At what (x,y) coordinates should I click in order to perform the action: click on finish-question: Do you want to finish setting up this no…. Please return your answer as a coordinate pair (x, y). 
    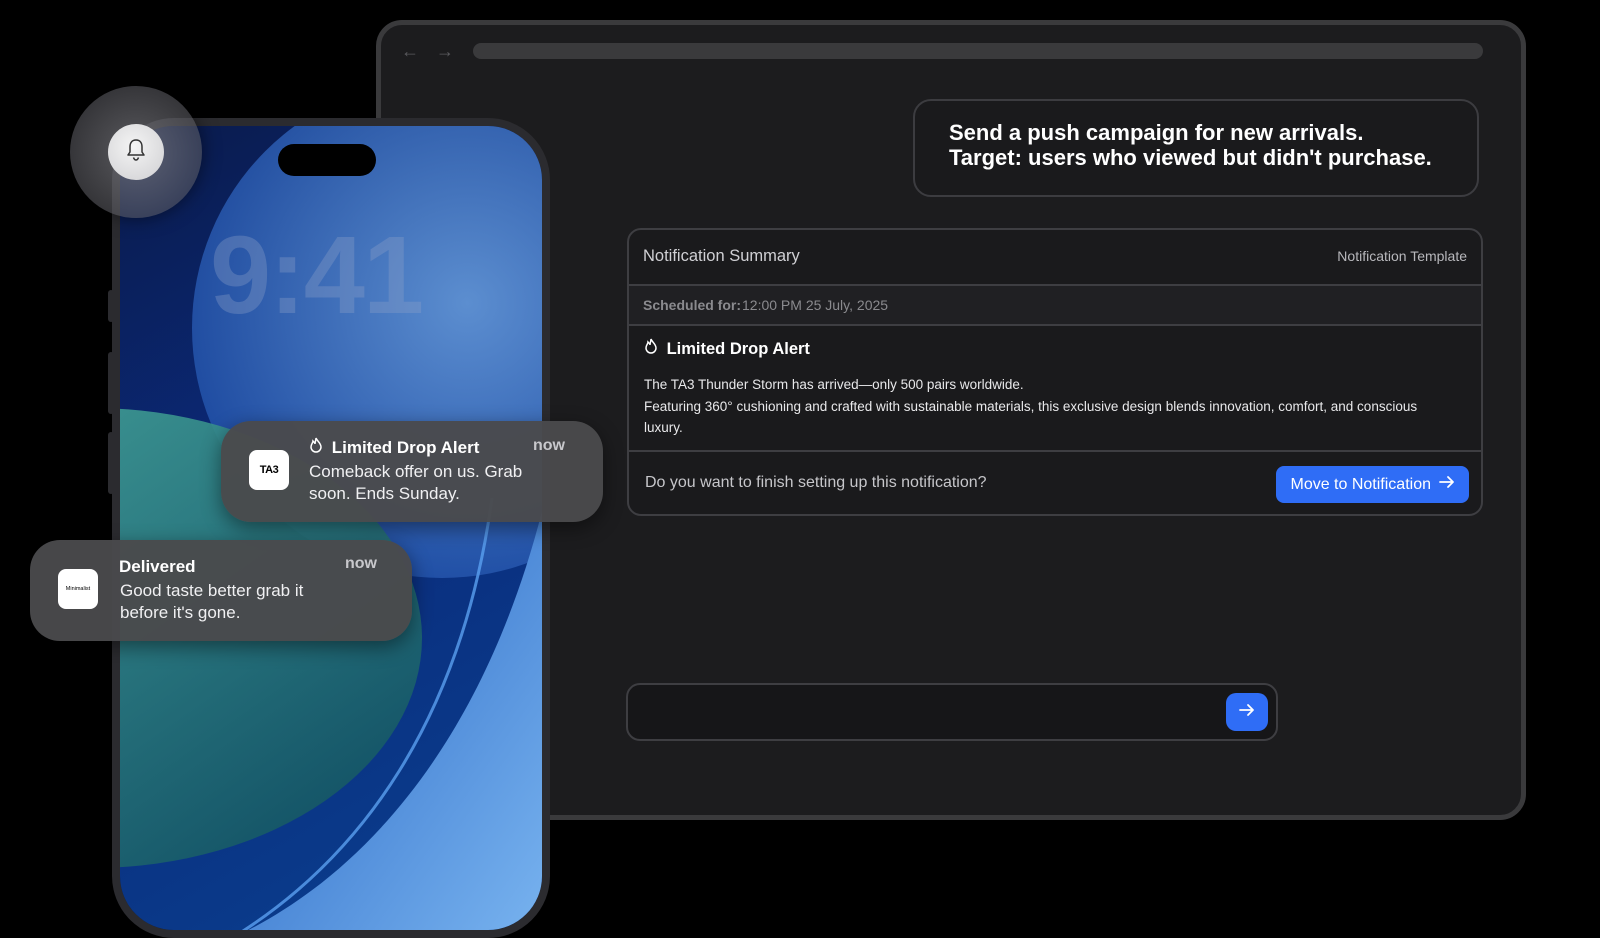
    Looking at the image, I should click on (816, 482).